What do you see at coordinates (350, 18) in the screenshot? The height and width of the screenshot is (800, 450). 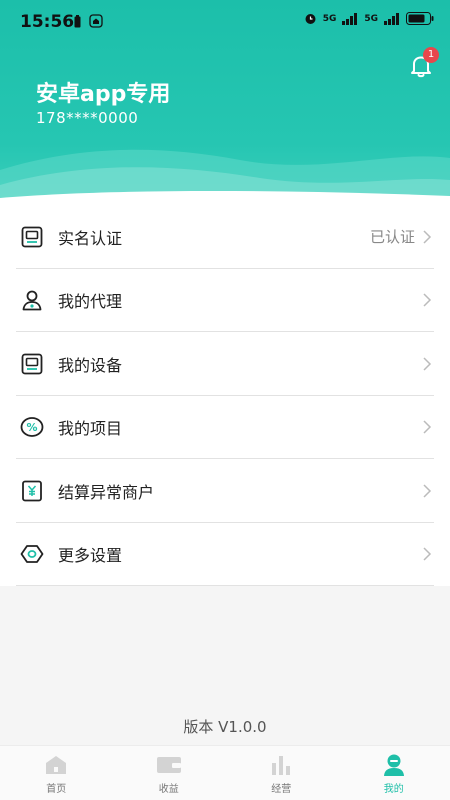 I see `signal-icon` at bounding box center [350, 18].